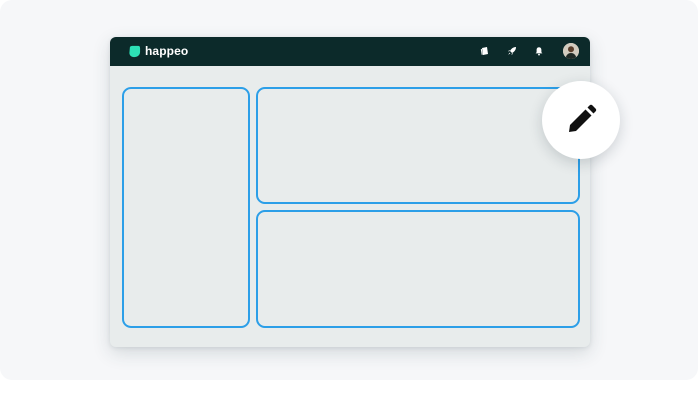 The height and width of the screenshot is (406, 698). Describe the element at coordinates (539, 51) in the screenshot. I see `bell-icon` at that location.